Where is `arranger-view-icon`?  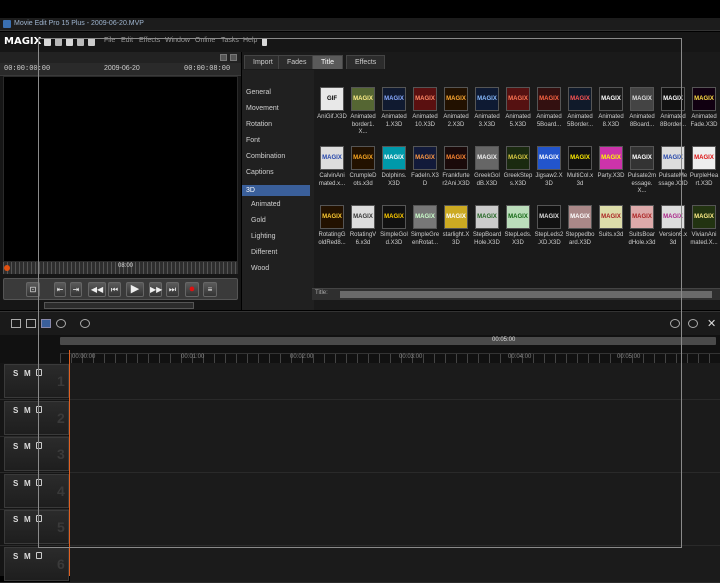 arranger-view-icon is located at coordinates (16, 323).